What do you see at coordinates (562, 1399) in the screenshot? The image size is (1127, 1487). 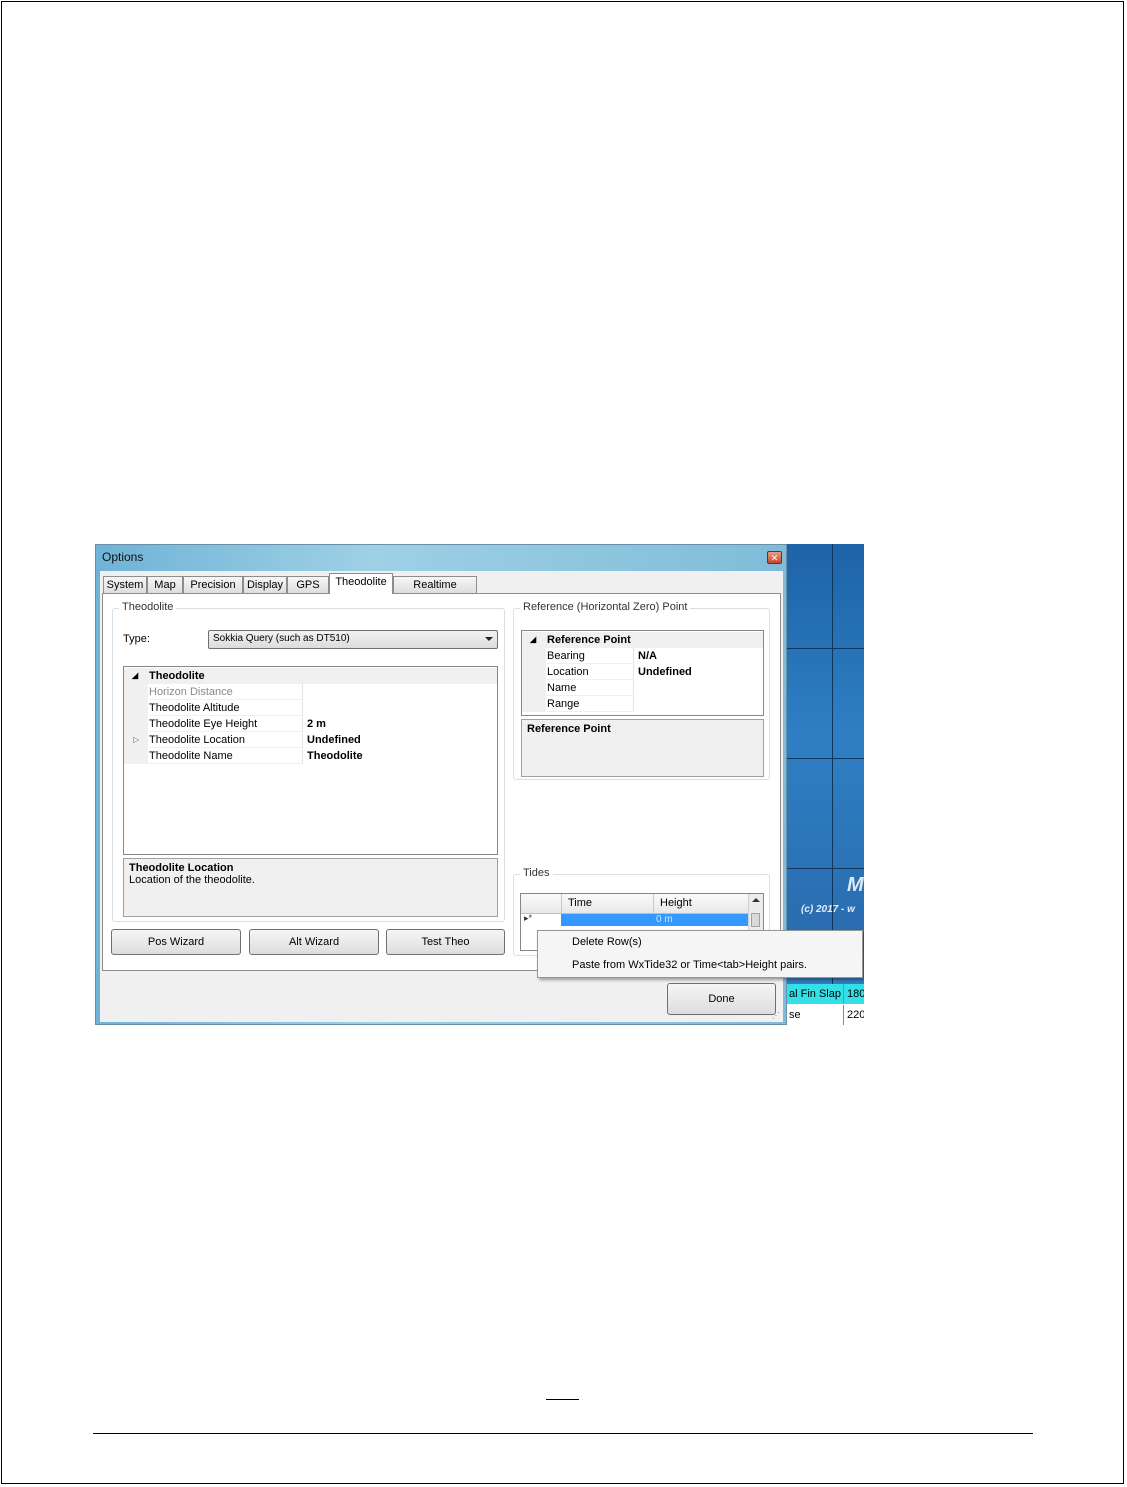 I see `page-number-underline` at bounding box center [562, 1399].